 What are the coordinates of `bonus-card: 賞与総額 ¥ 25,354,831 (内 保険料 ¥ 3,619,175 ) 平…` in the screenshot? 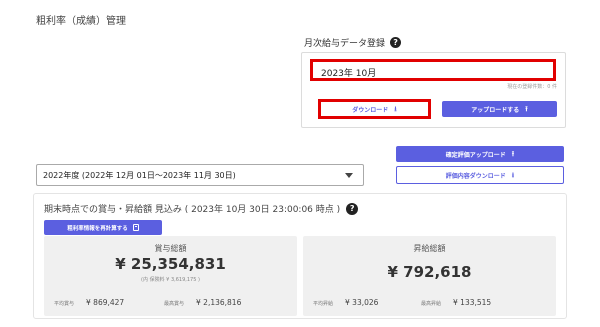 It's located at (170, 276).